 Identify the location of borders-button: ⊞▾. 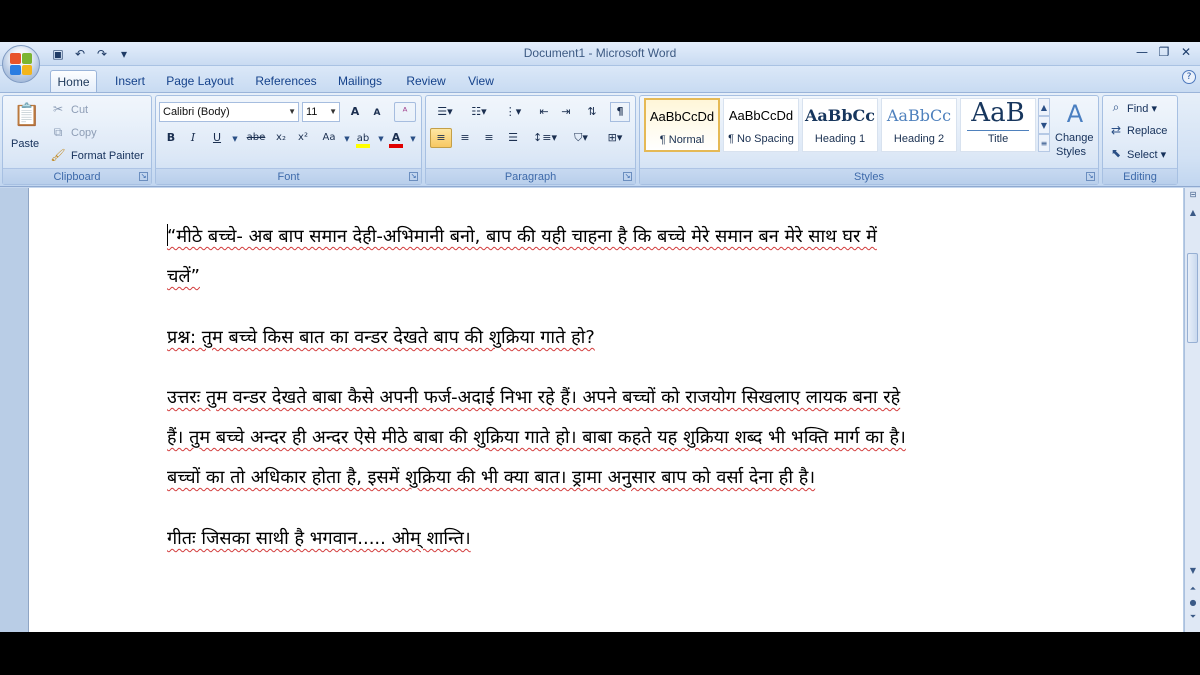
(615, 138).